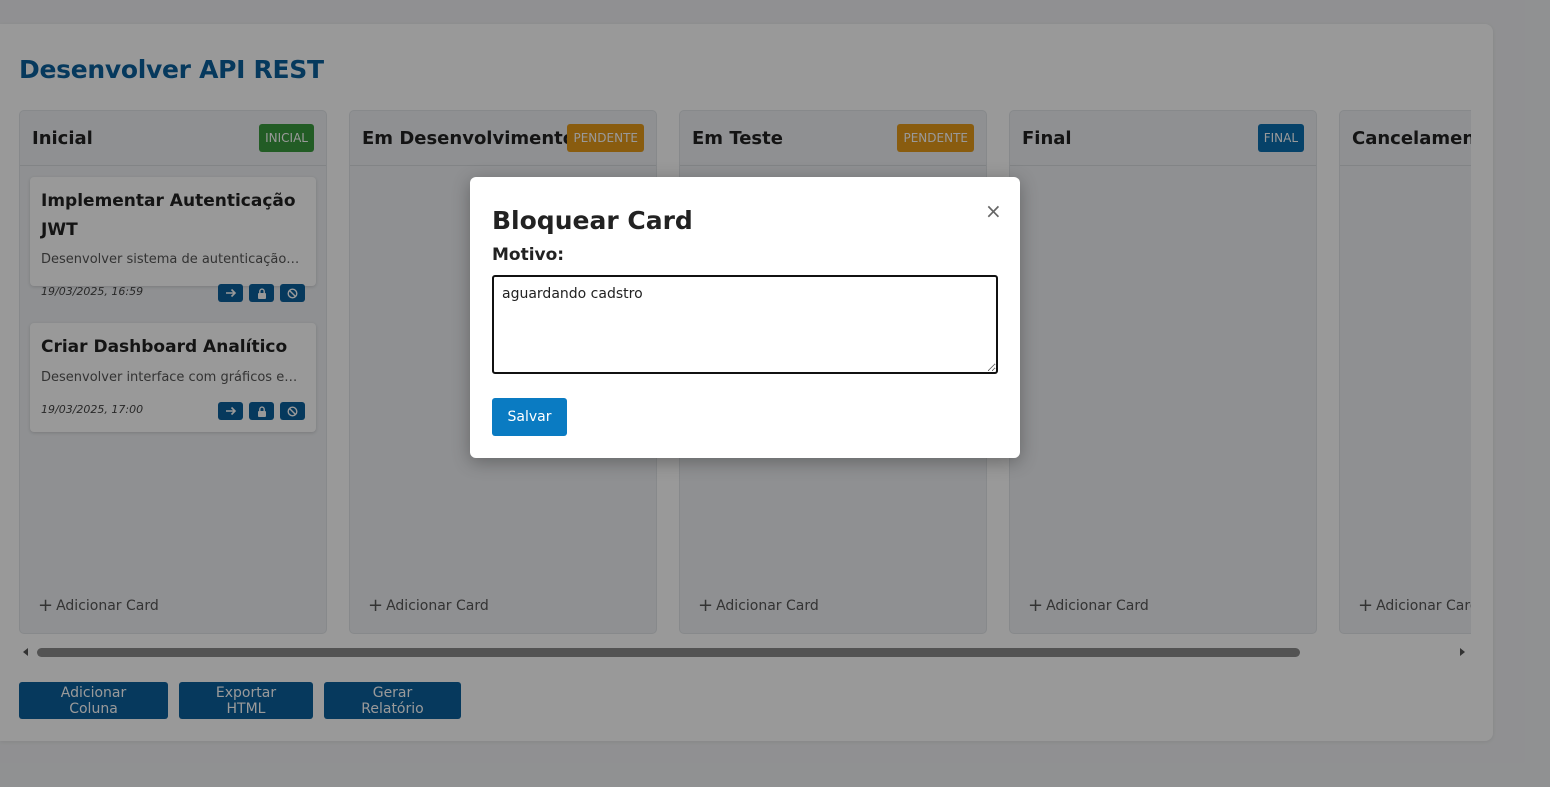 The width and height of the screenshot is (1550, 787). What do you see at coordinates (745, 324) in the screenshot?
I see `reason-textarea: aguardando cadstro` at bounding box center [745, 324].